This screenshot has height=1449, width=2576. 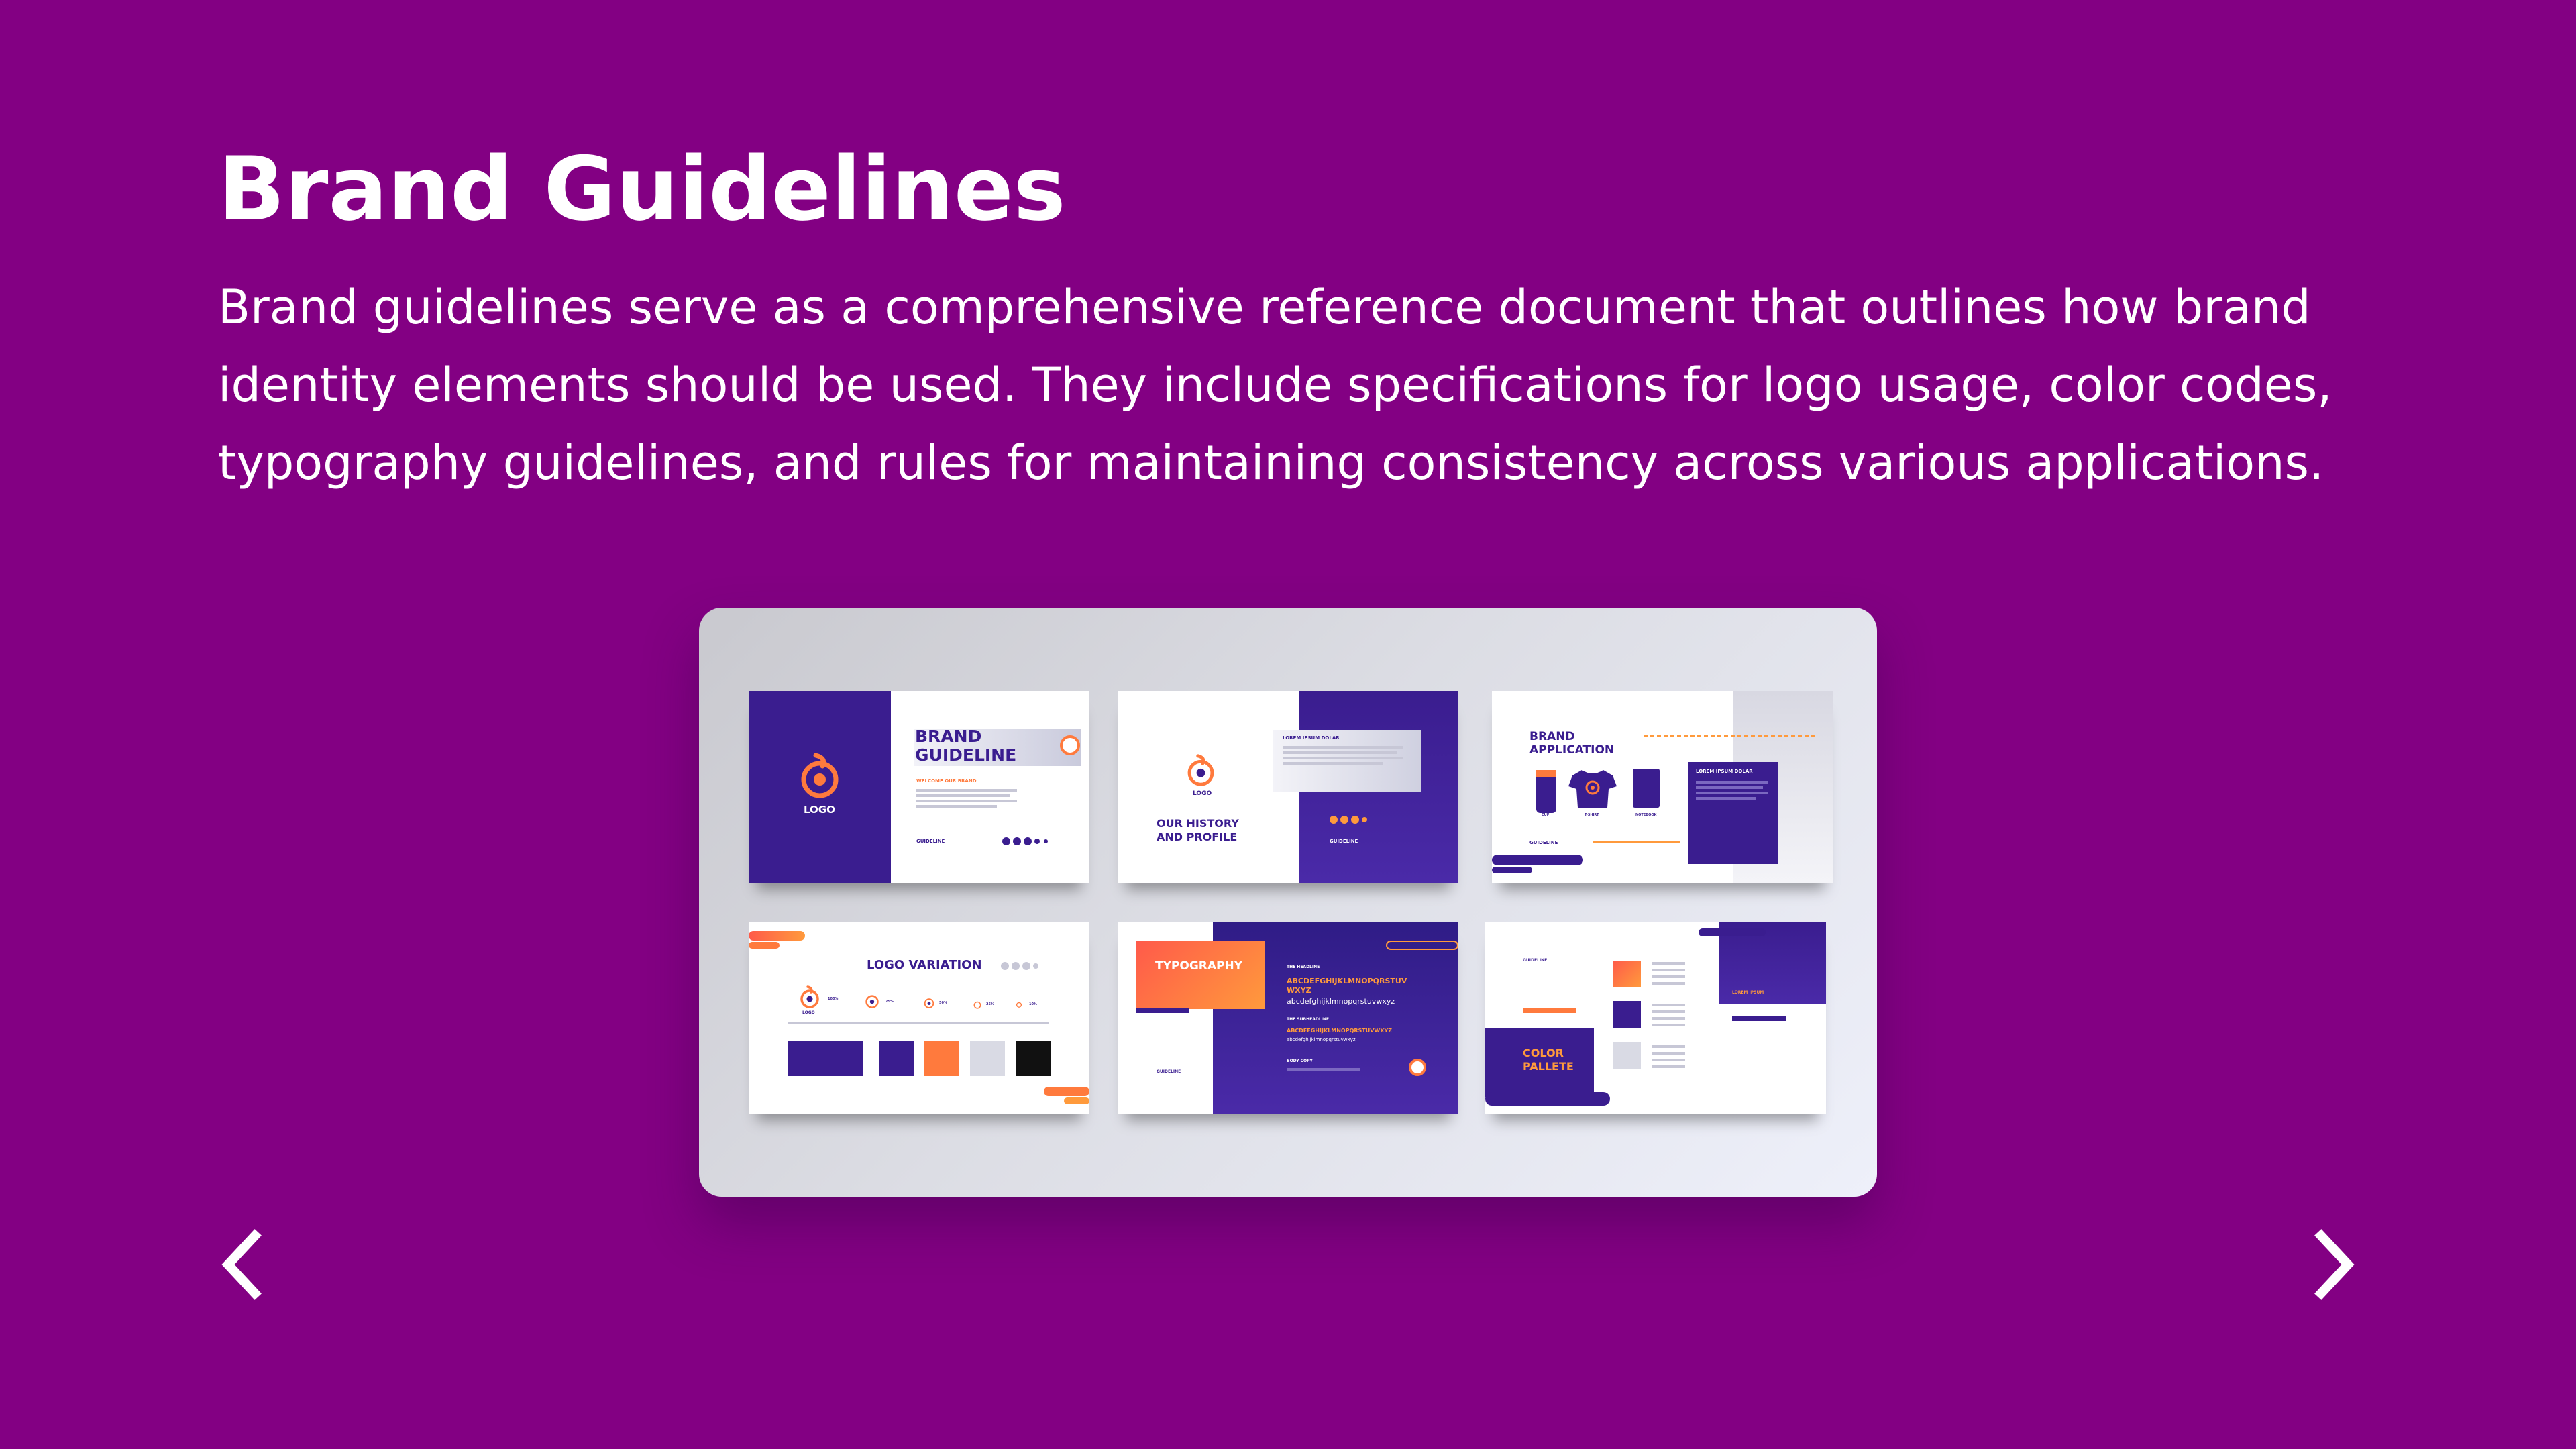 I want to click on application-title-2: APPLICATION, so click(x=1572, y=750).